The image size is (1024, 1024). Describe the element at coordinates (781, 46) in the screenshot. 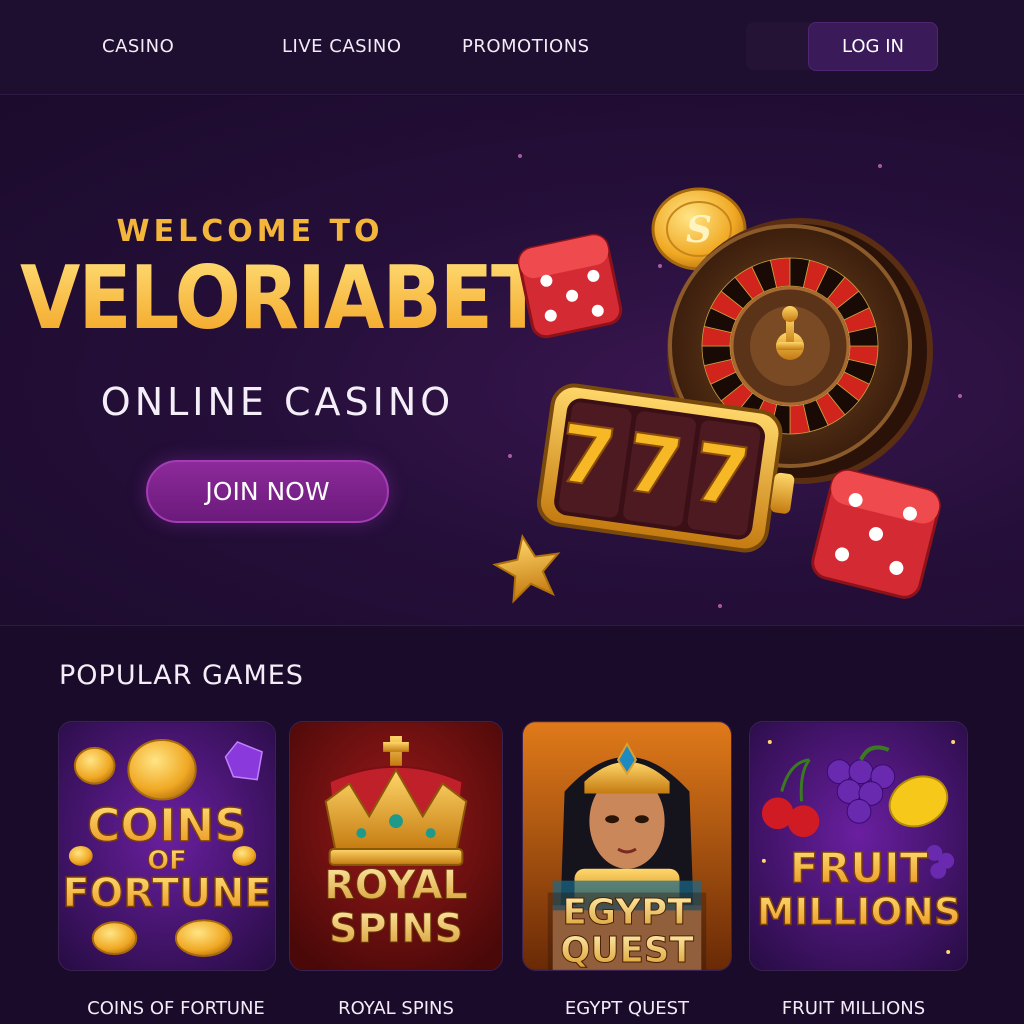

I see `nav-placeholder-button` at that location.